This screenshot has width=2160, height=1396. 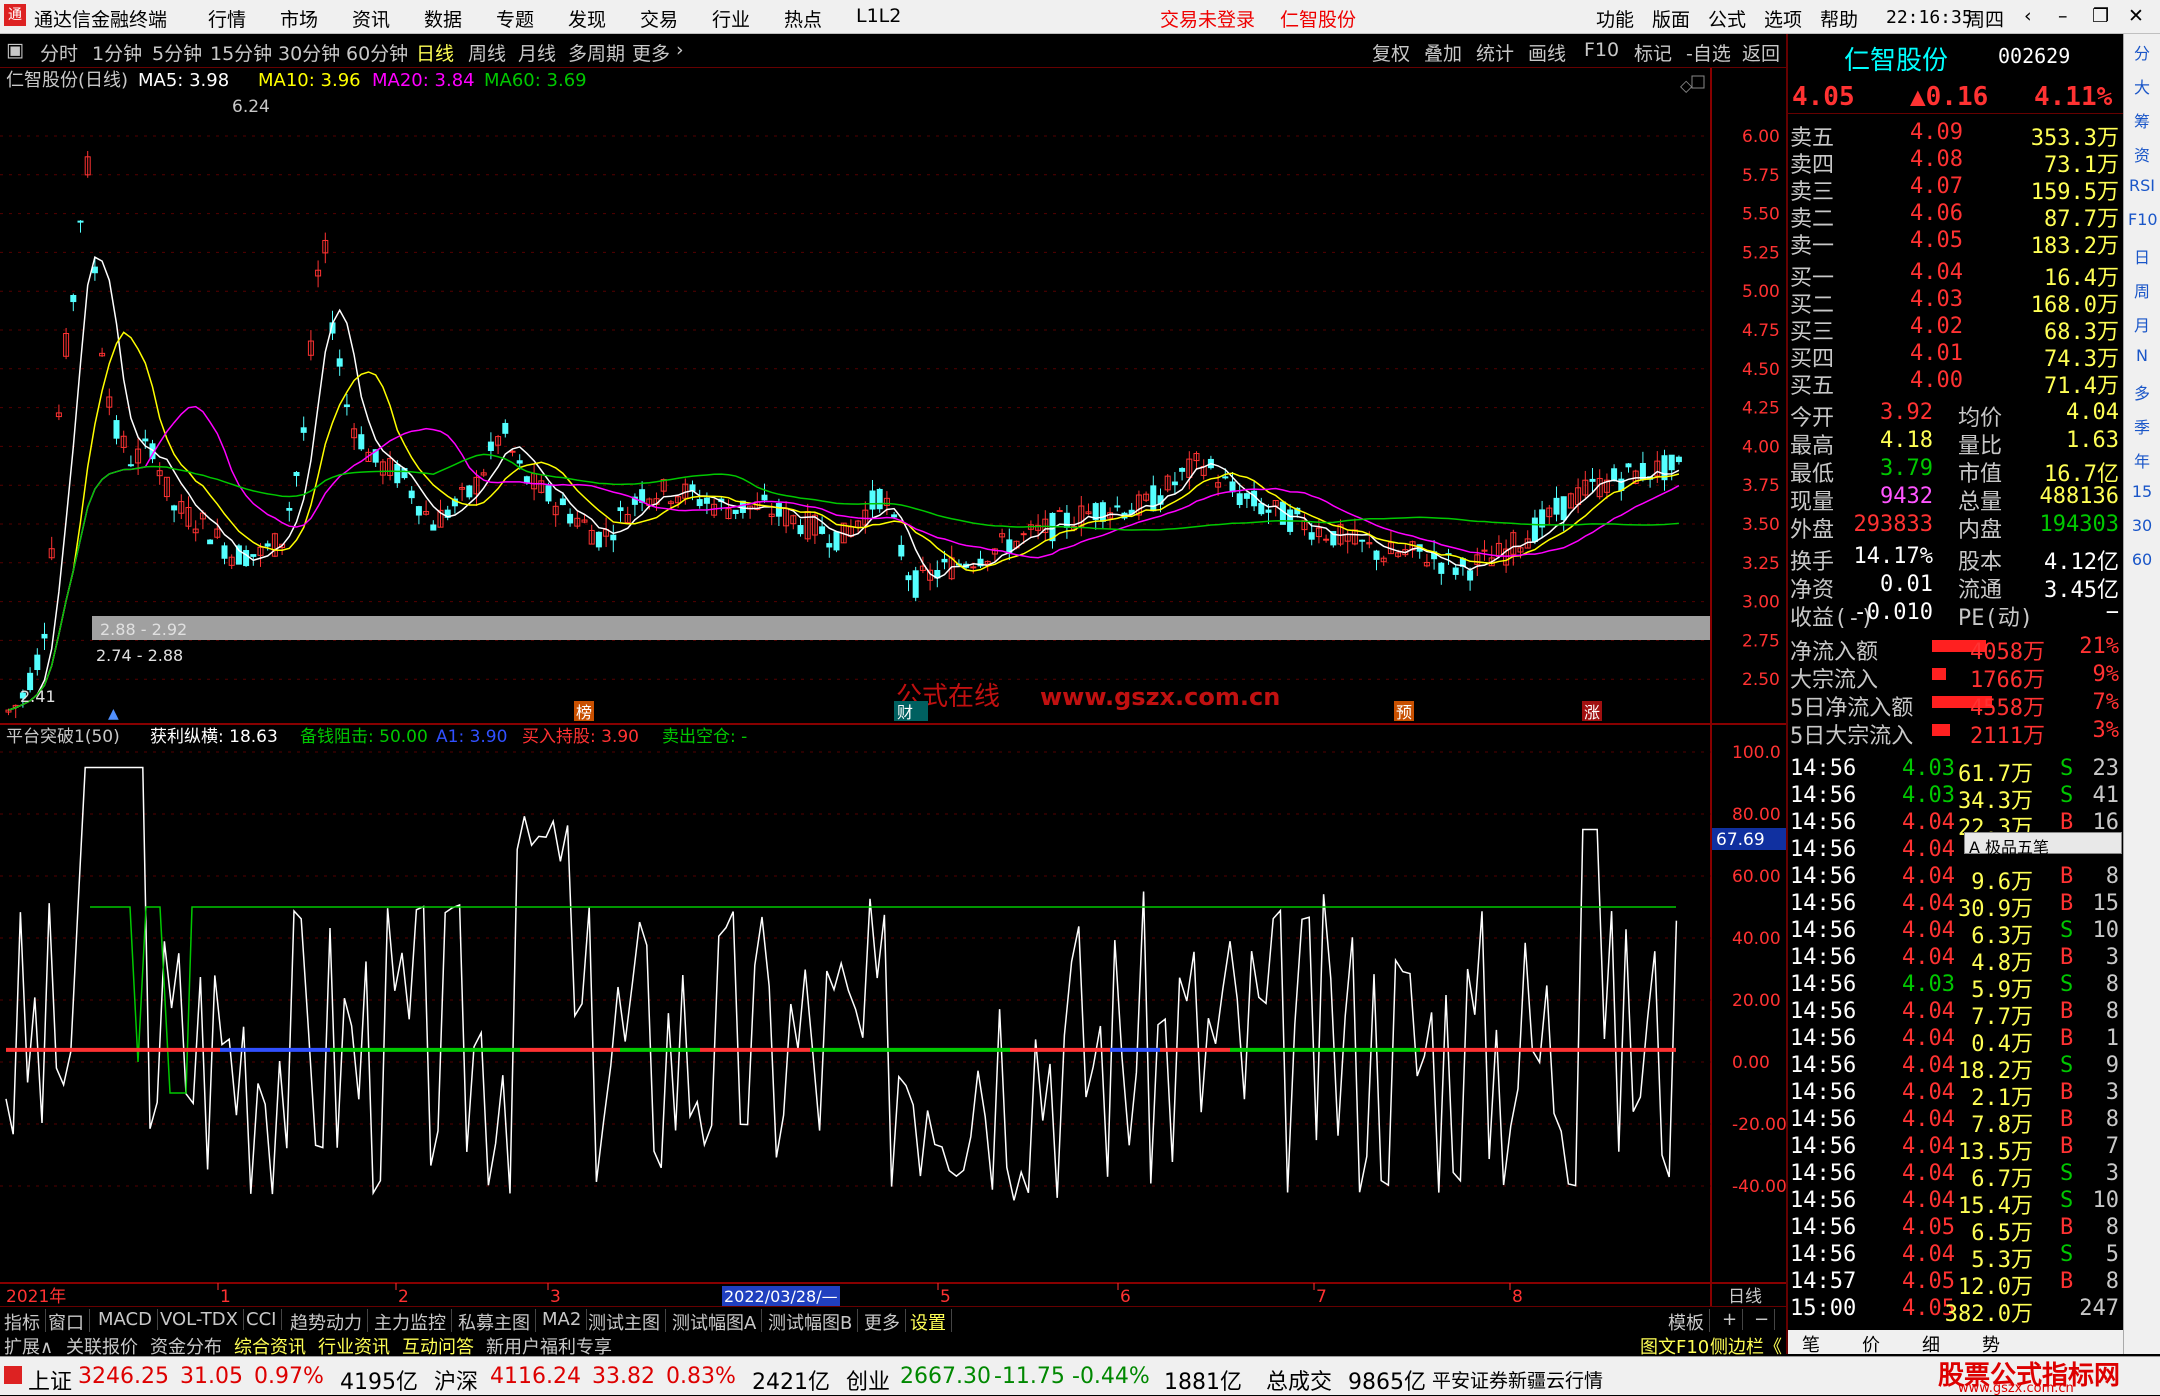 I want to click on tick-row: 14:56 4.04 9.6万 B 8, so click(x=1956, y=879).